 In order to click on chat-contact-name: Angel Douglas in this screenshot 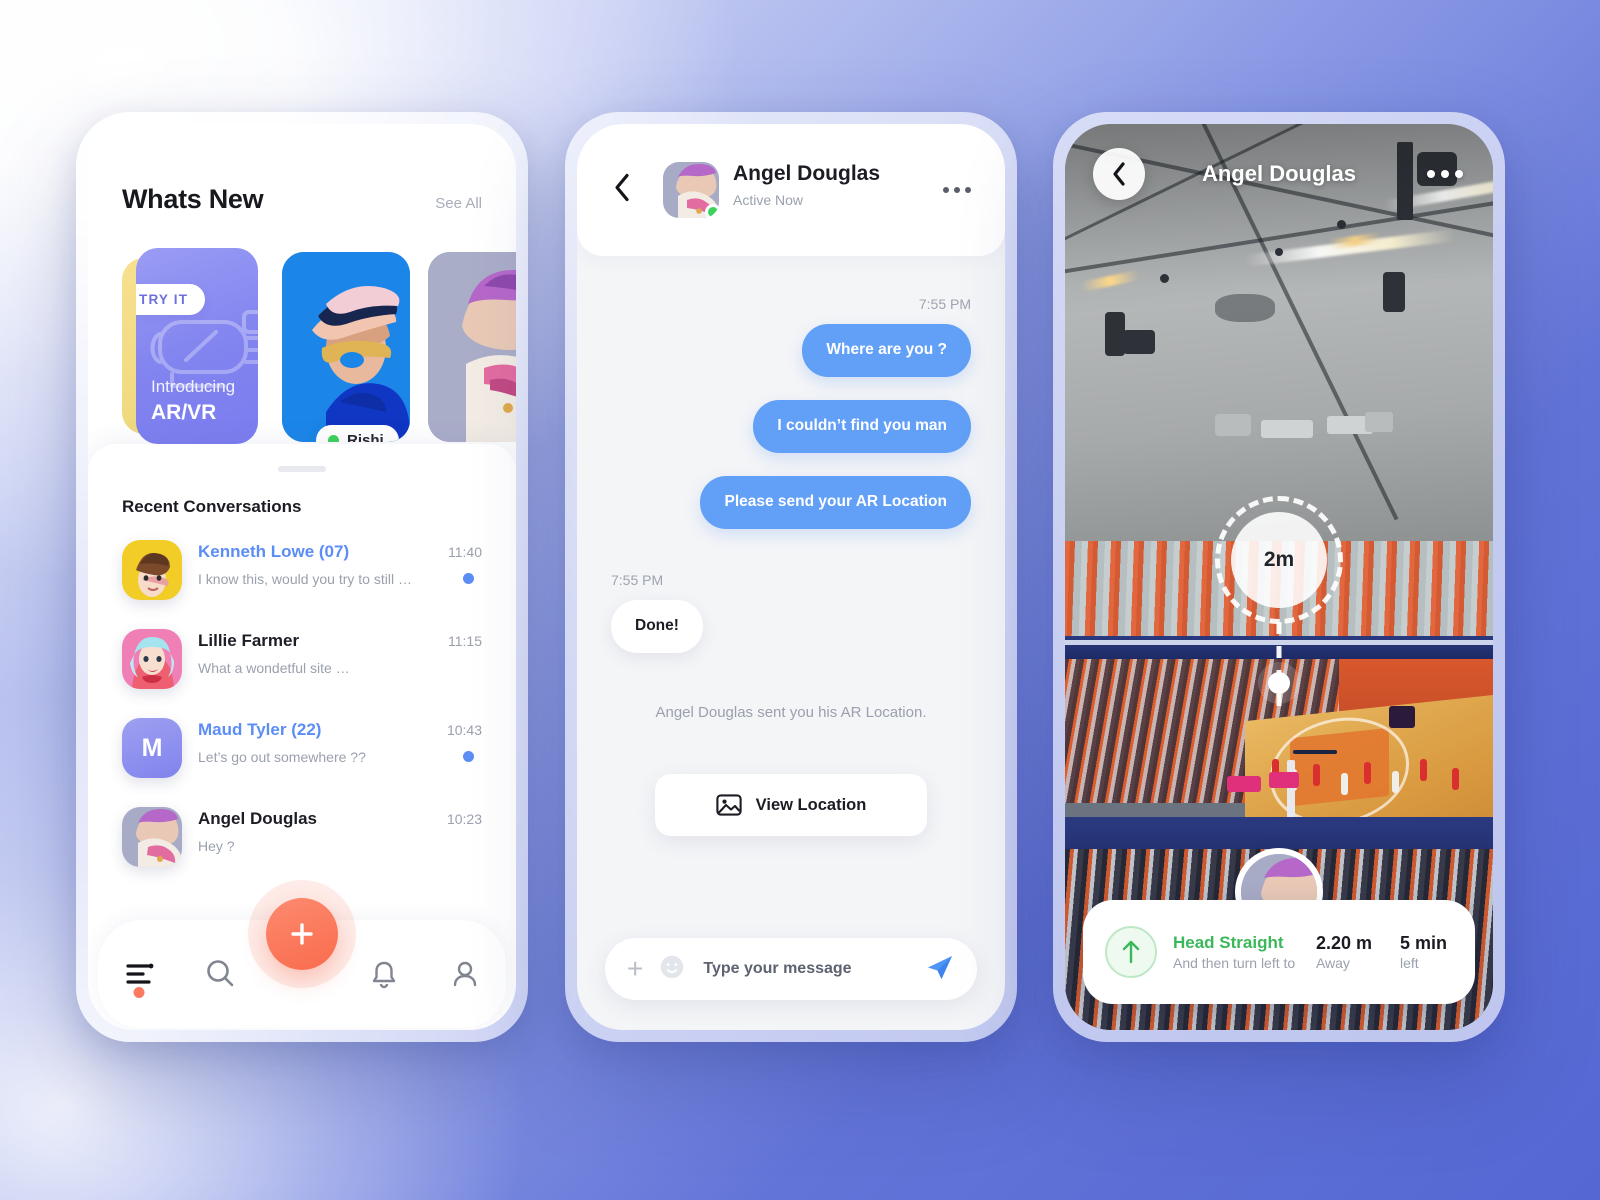, I will do `click(807, 173)`.